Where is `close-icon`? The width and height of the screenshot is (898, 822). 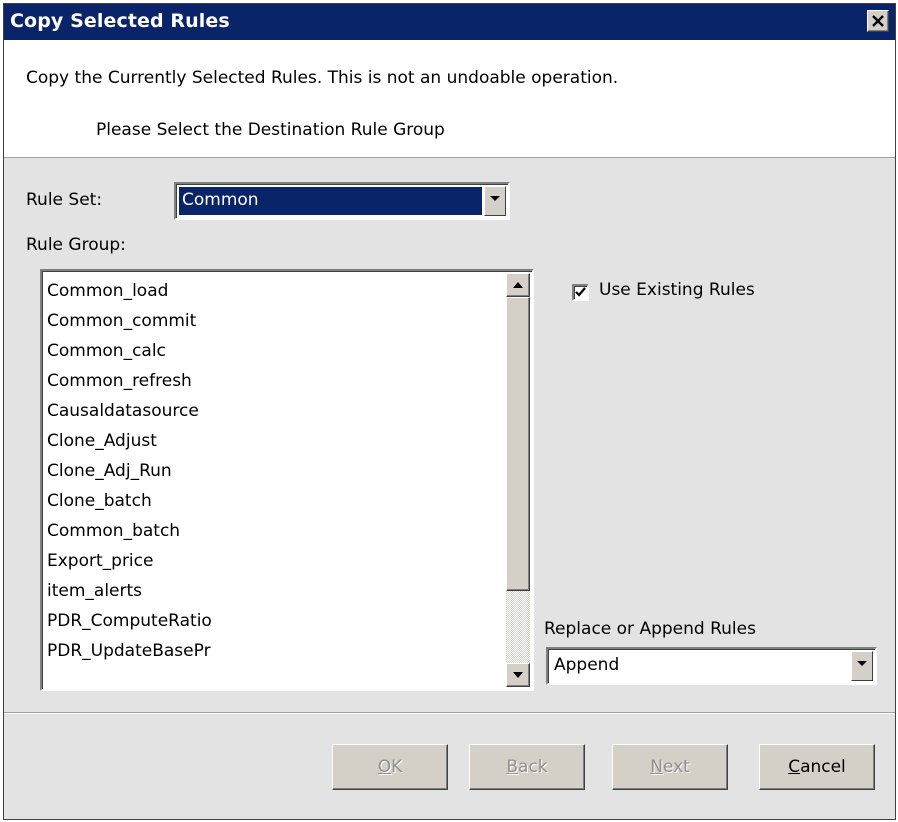 close-icon is located at coordinates (878, 21).